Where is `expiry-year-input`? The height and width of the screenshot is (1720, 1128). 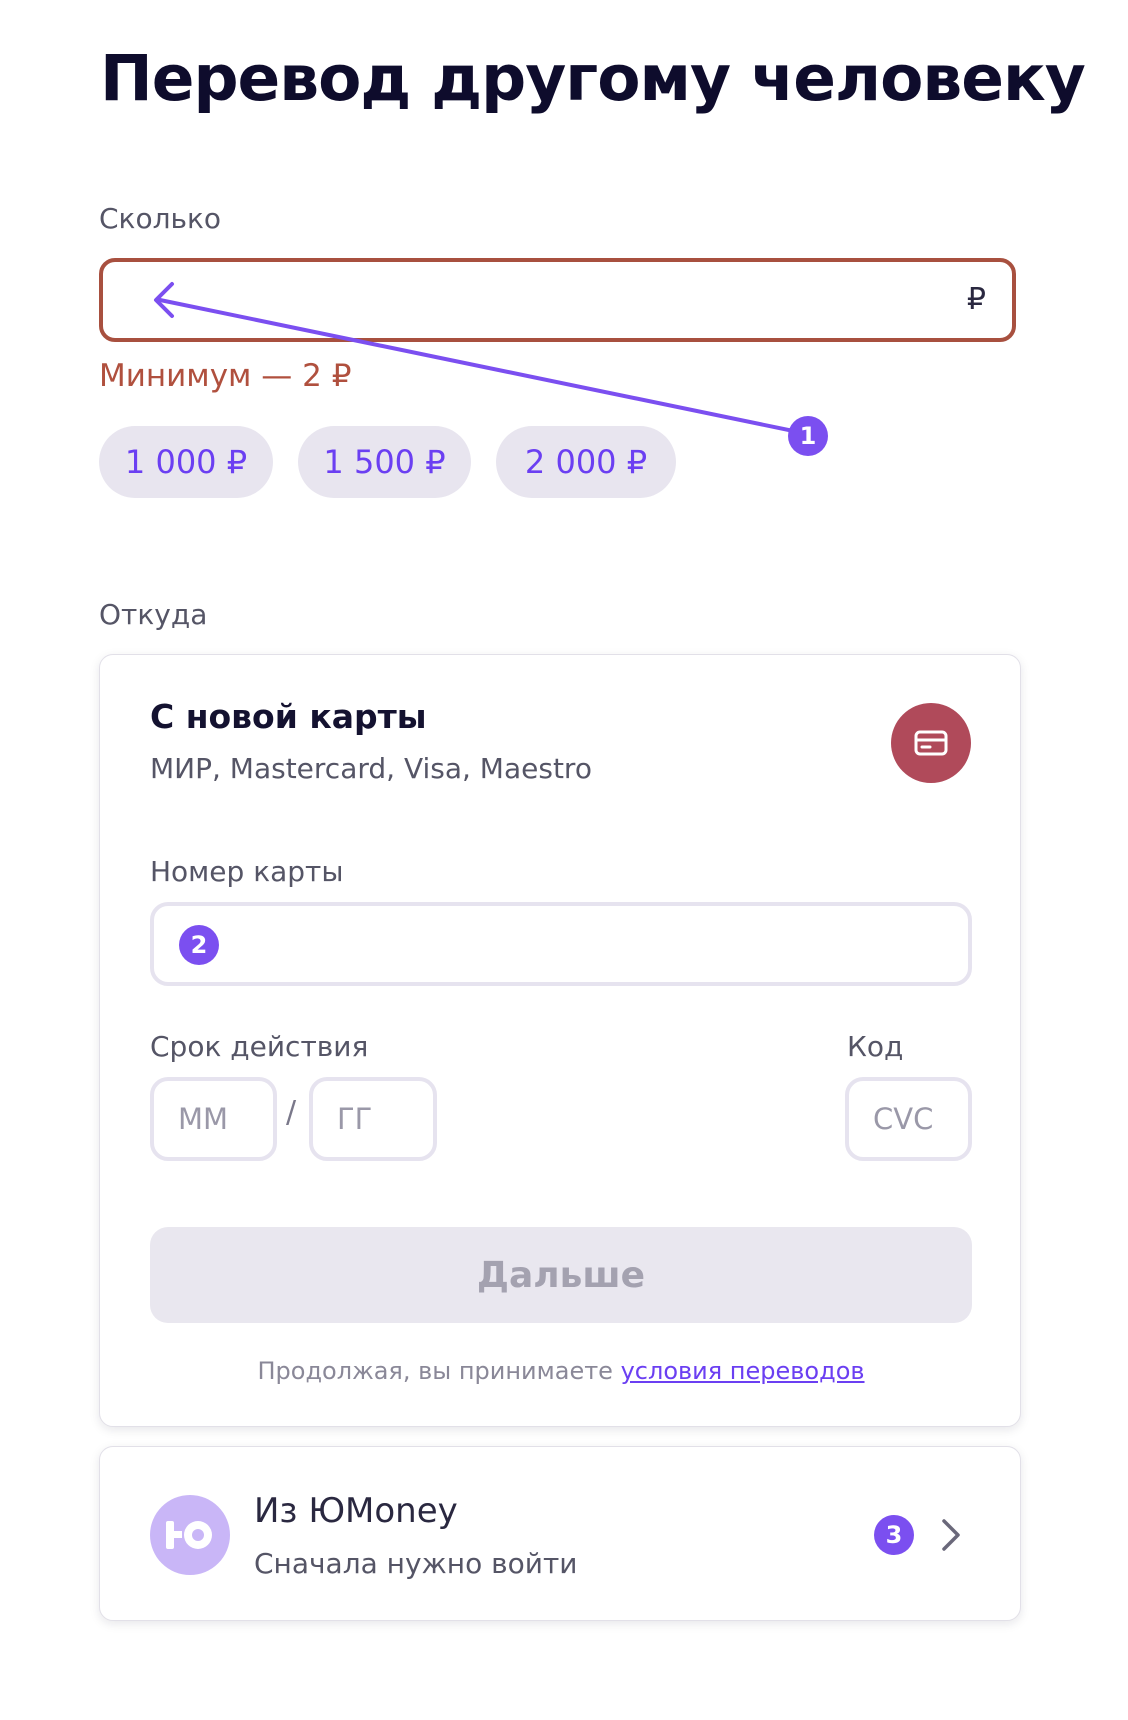
expiry-year-input is located at coordinates (373, 1119).